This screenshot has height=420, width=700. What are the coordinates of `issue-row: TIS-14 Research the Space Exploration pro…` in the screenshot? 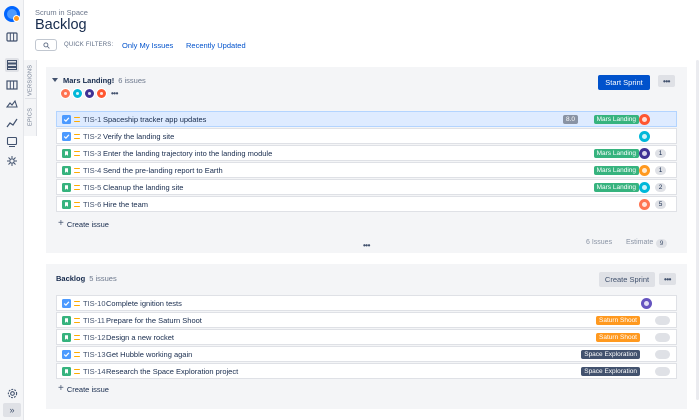 It's located at (366, 371).